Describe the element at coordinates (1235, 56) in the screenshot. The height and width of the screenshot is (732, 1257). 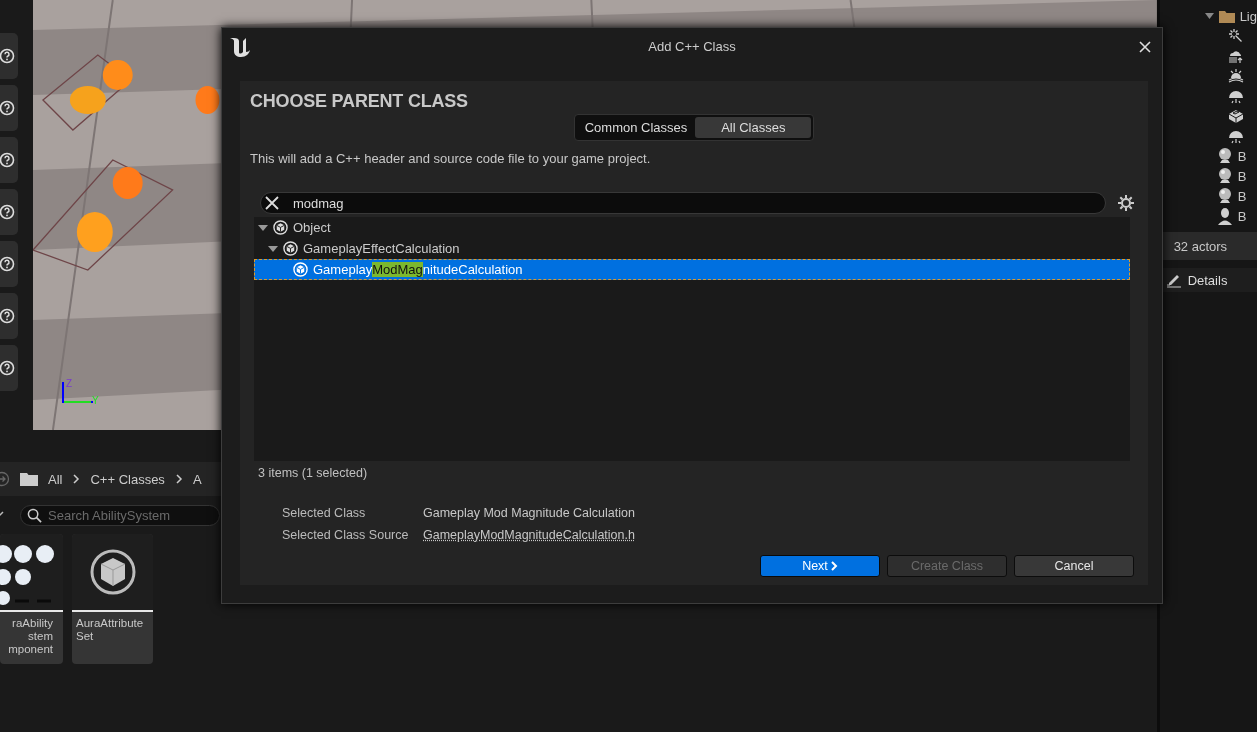
I see `cloud-icon` at that location.